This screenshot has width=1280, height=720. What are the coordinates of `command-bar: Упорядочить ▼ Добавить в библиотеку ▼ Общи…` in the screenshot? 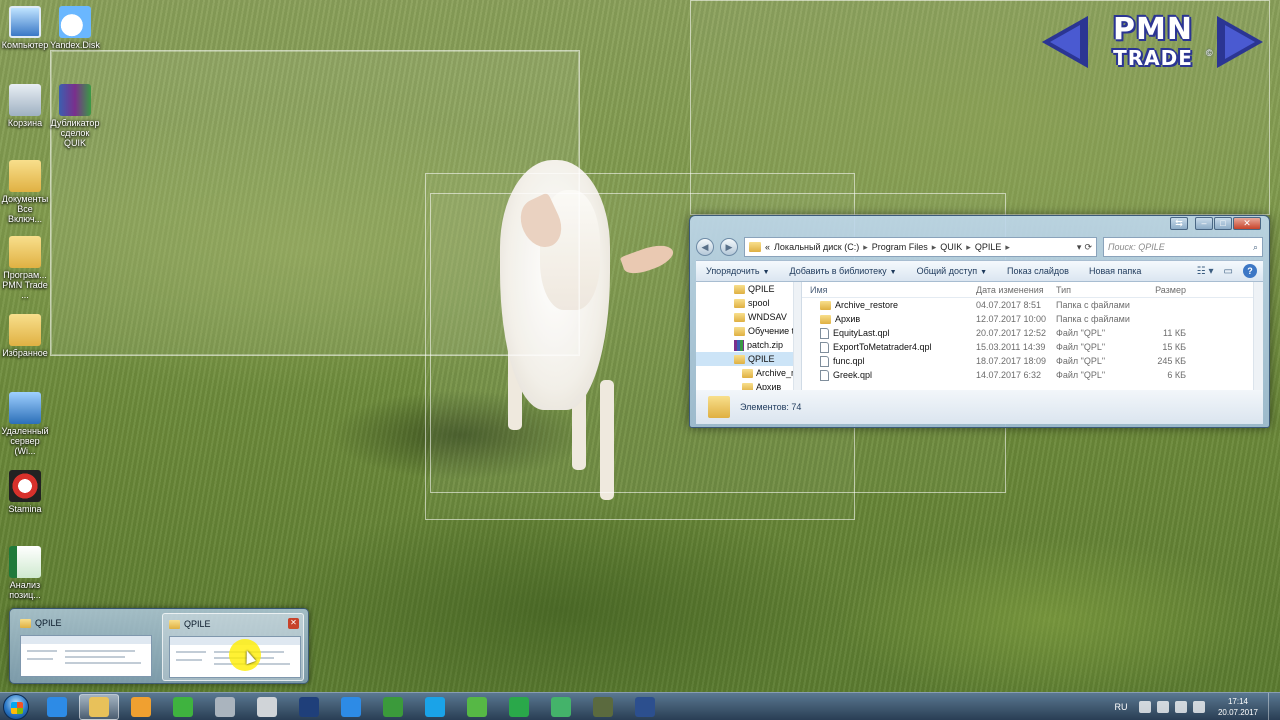 It's located at (979, 271).